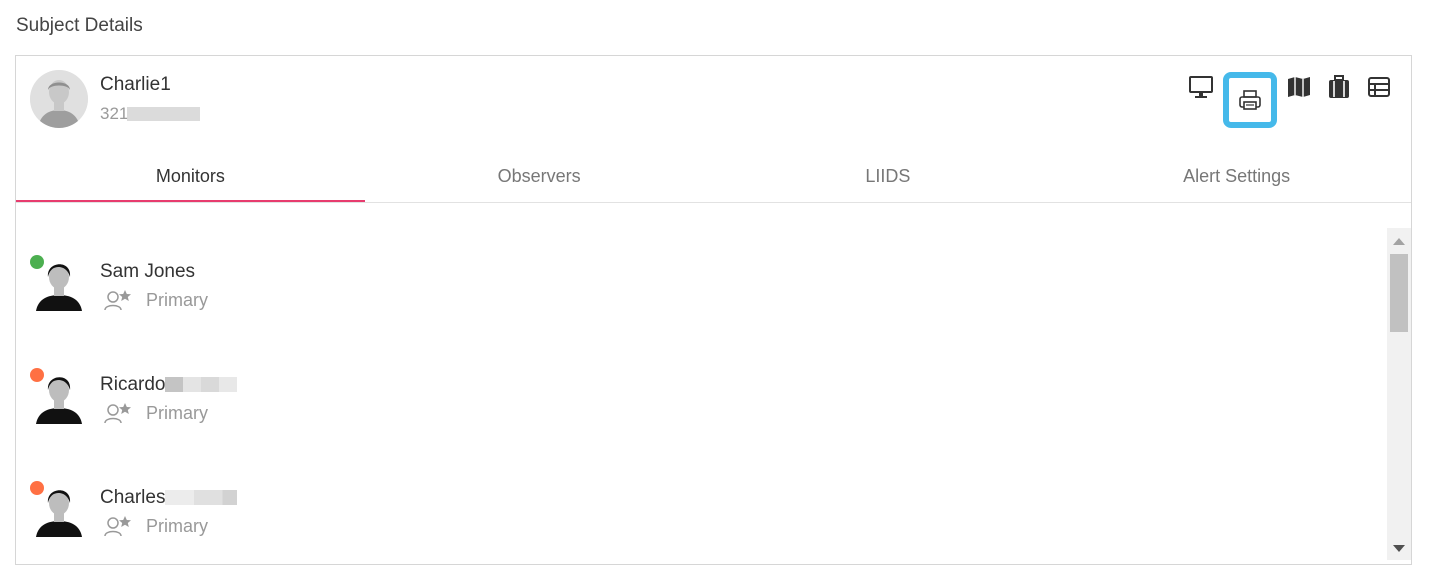 This screenshot has height=581, width=1432. Describe the element at coordinates (1399, 241) in the screenshot. I see `scroll-up-arrow-icon` at that location.